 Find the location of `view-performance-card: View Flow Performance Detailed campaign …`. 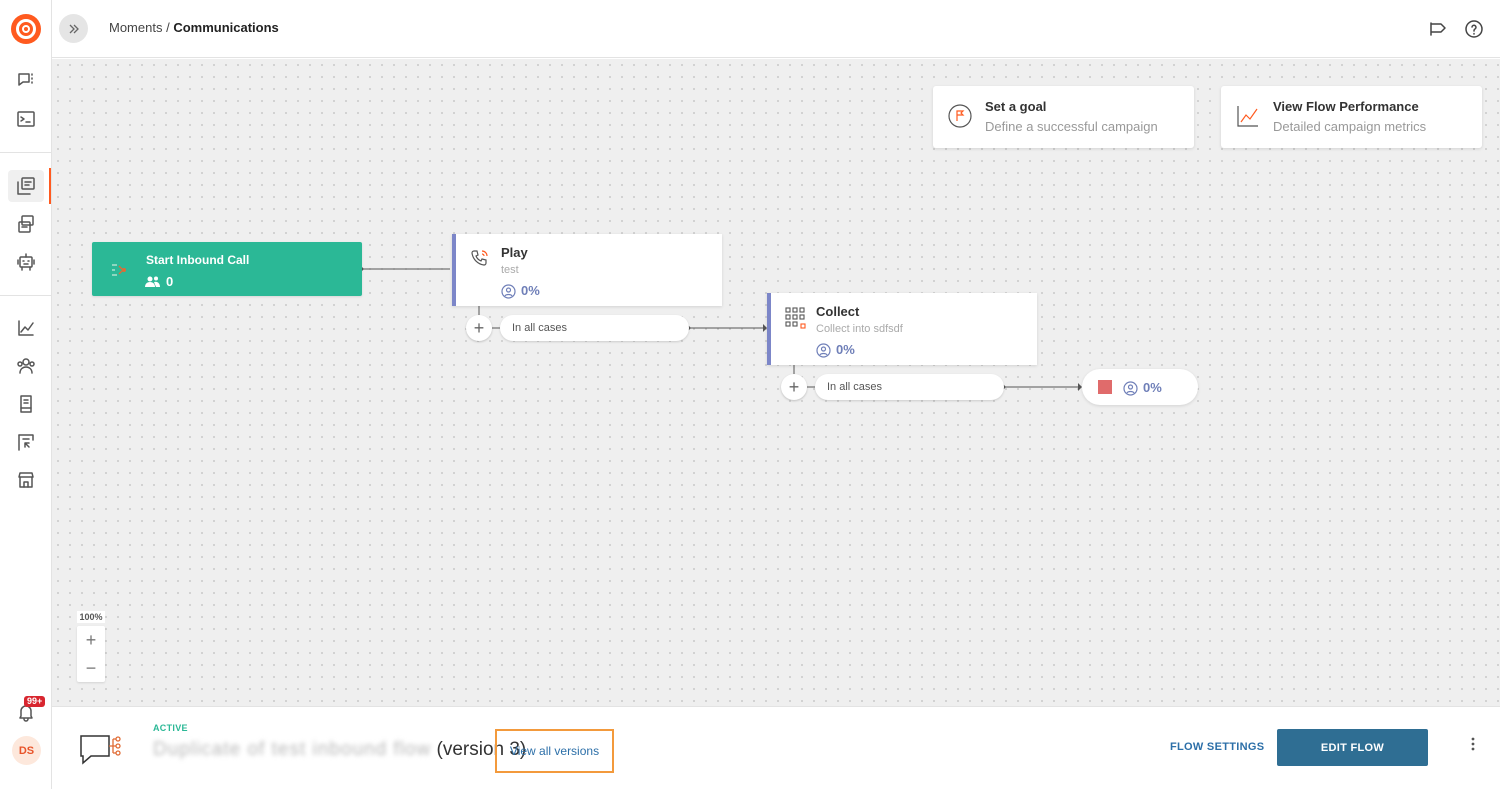

view-performance-card: View Flow Performance Detailed campaign … is located at coordinates (1351, 117).